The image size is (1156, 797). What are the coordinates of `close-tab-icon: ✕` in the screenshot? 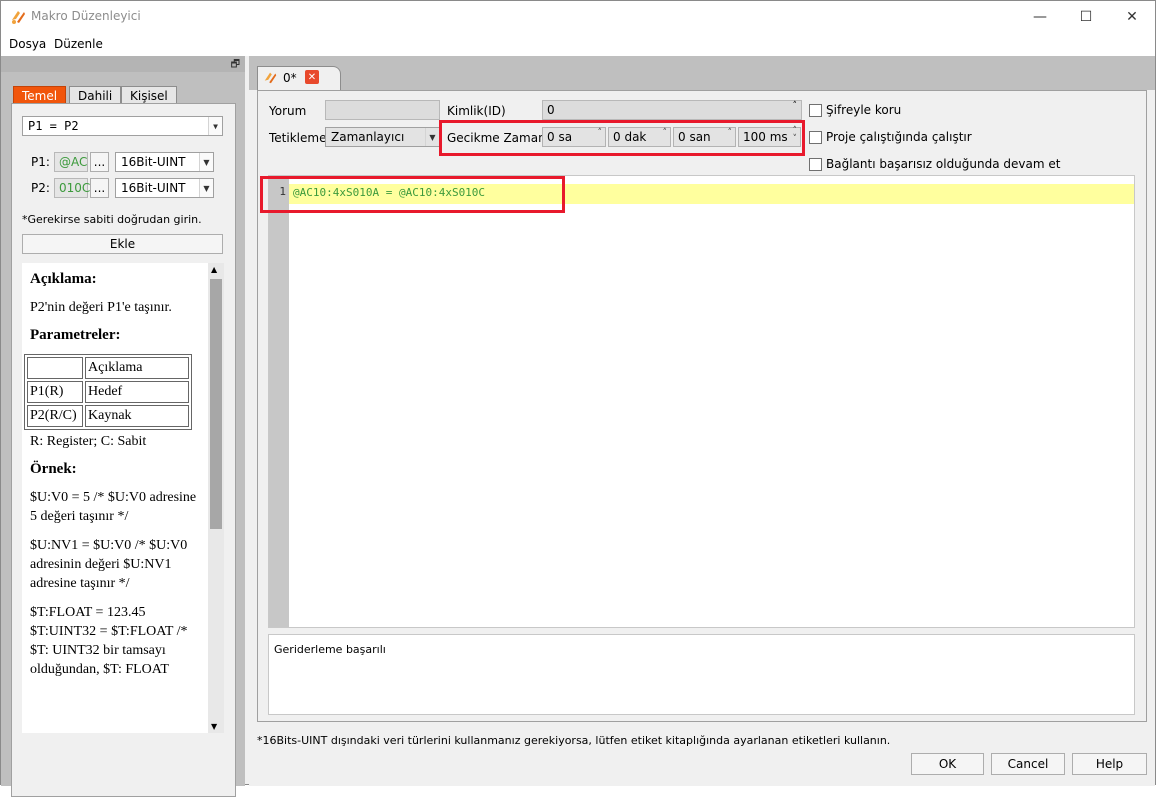 It's located at (312, 77).